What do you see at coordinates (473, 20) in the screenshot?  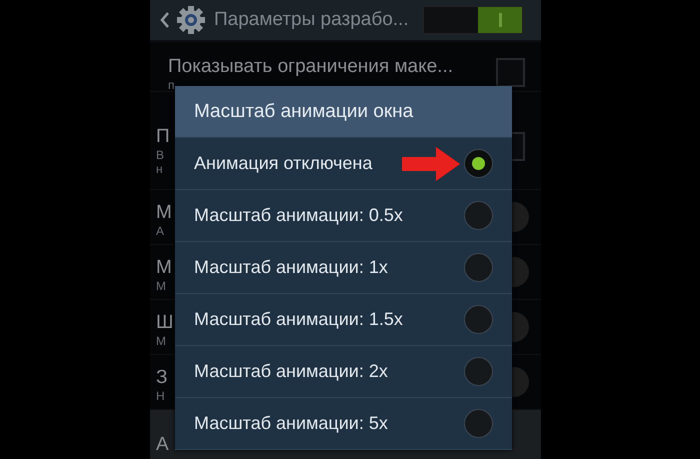 I see `toggle-switch` at bounding box center [473, 20].